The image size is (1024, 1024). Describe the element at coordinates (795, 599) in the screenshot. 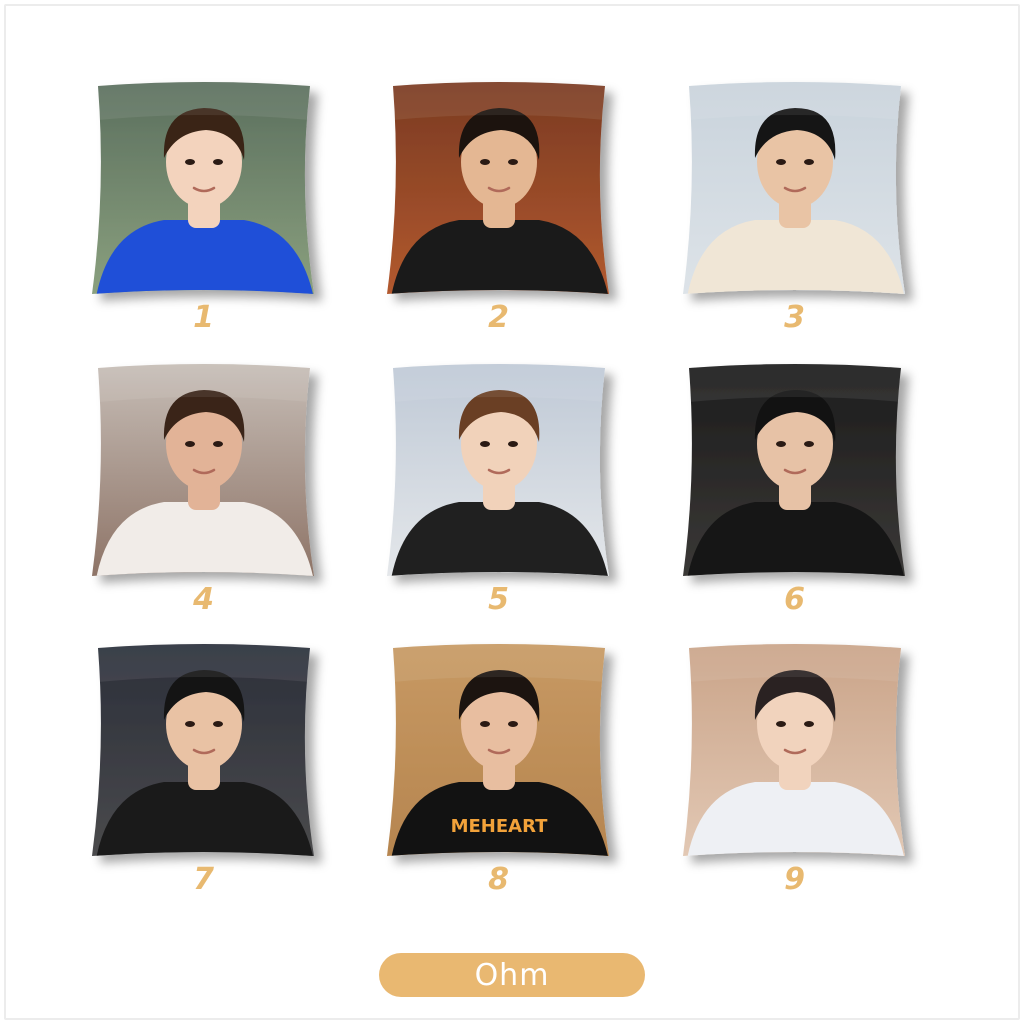

I see `pillow-number: 6` at that location.